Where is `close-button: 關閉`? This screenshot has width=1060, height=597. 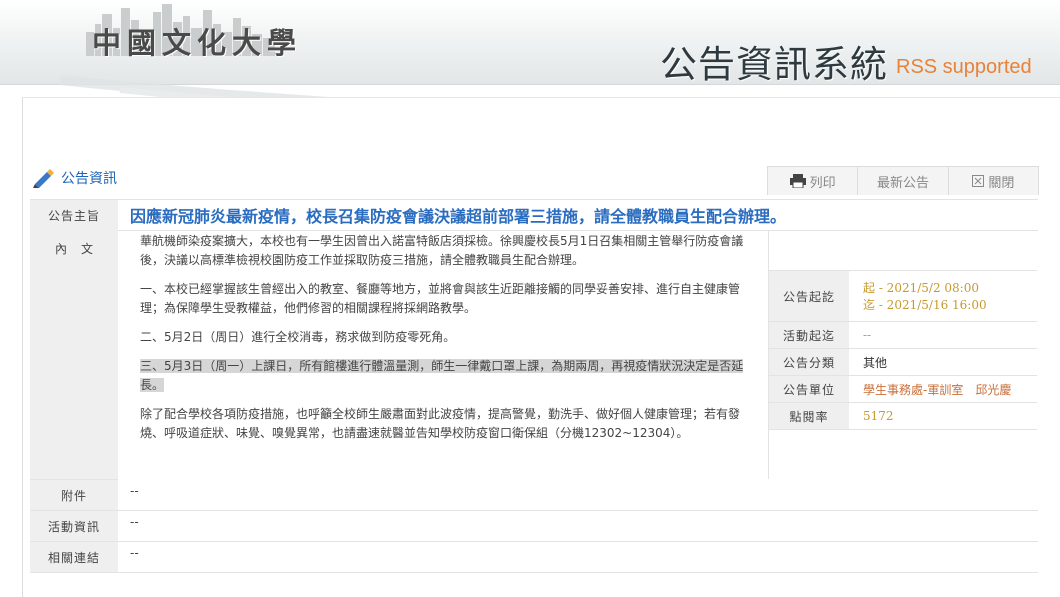 close-button: 關閉 is located at coordinates (992, 181).